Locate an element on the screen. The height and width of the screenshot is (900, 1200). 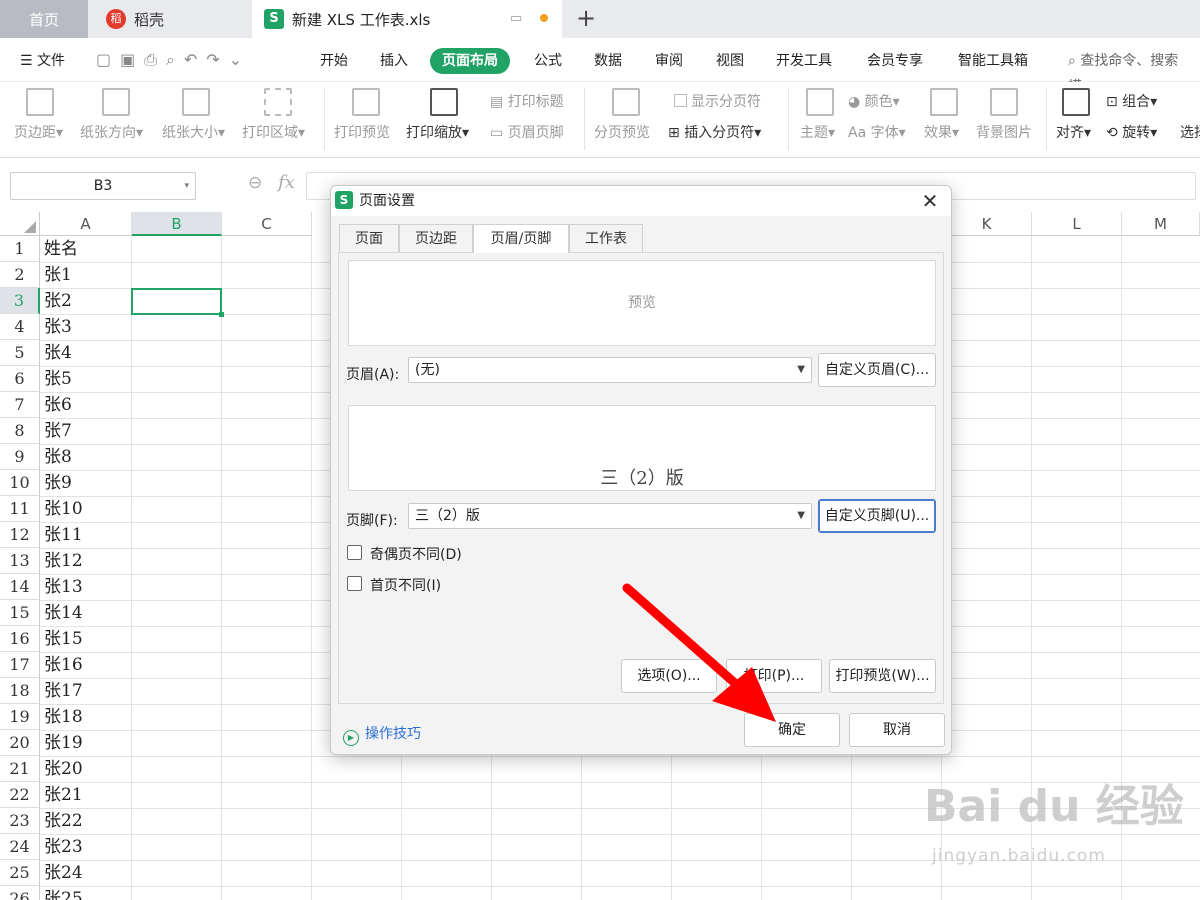
show-page-breaks-checkbox: 显示分页符 is located at coordinates (717, 101).